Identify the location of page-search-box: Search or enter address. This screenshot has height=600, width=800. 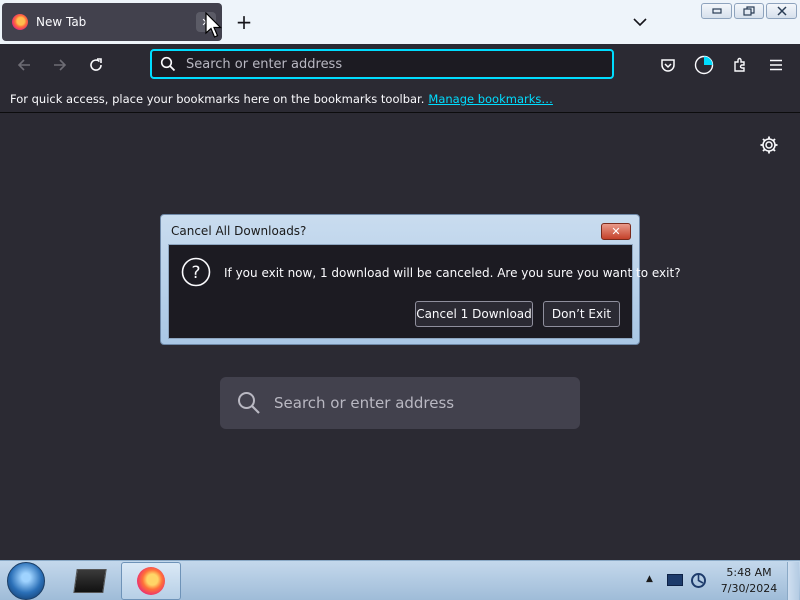
(400, 403).